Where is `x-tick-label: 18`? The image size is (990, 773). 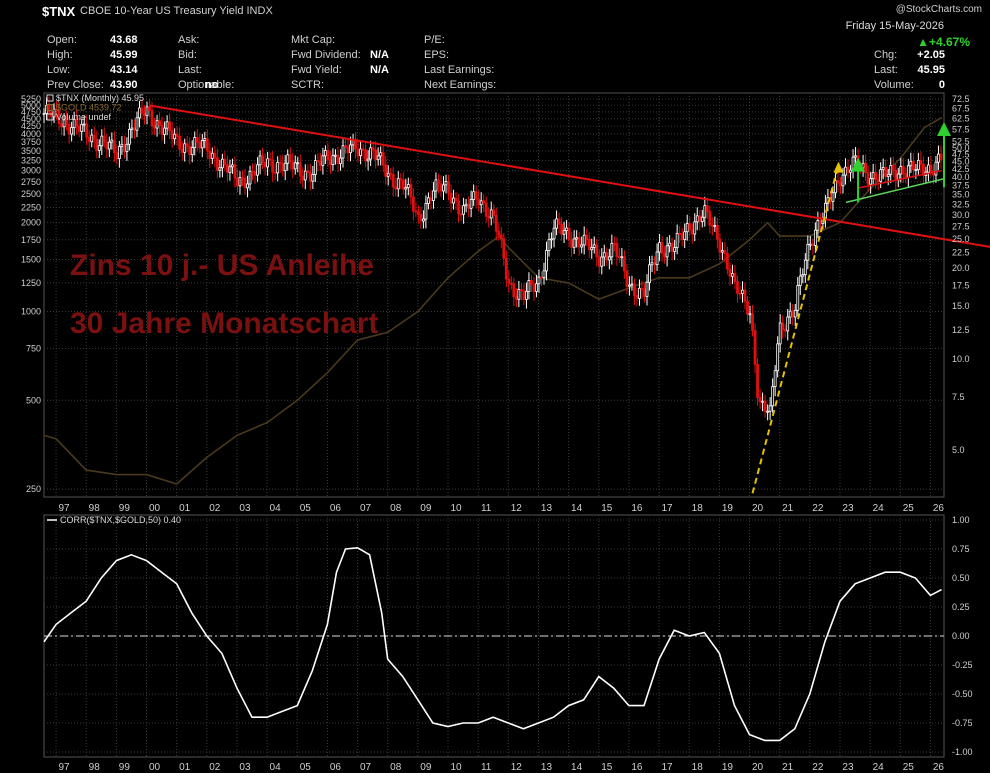
x-tick-label: 18 is located at coordinates (698, 508).